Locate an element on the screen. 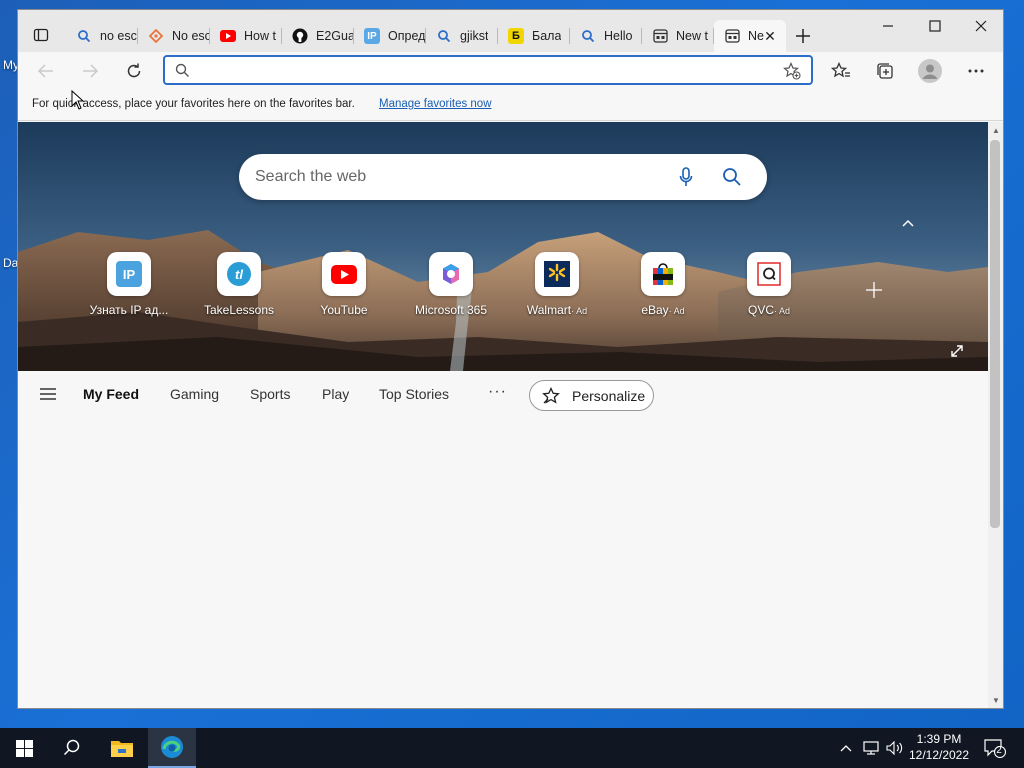  notification-count-badge: 2 is located at coordinates (999, 750).